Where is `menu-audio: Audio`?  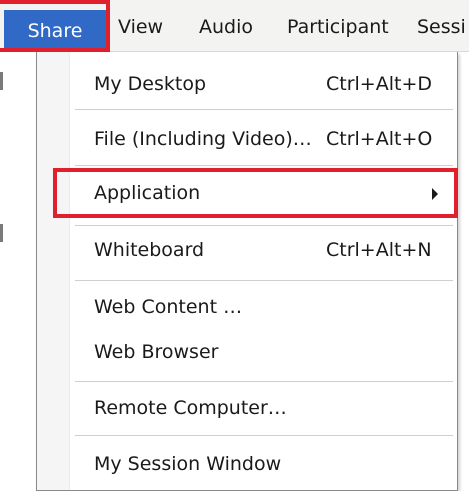 menu-audio: Audio is located at coordinates (226, 27).